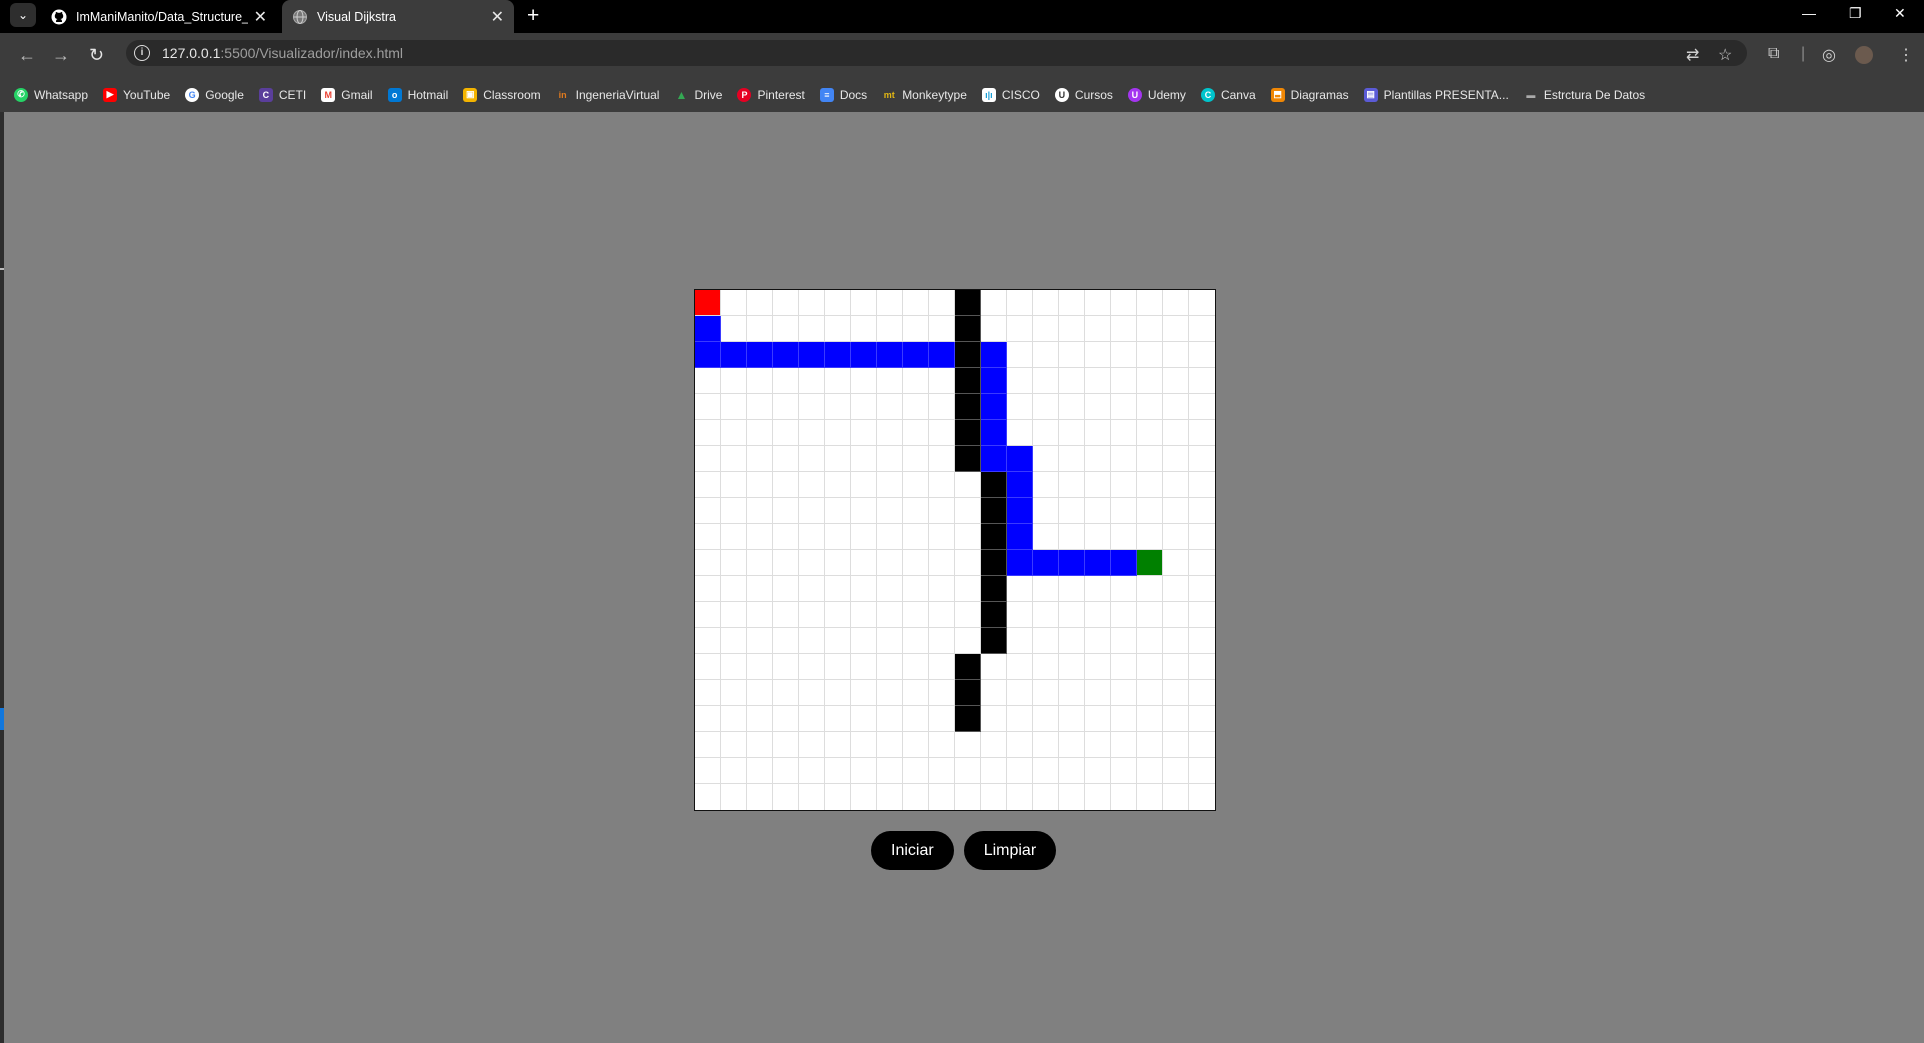  What do you see at coordinates (608, 95) in the screenshot?
I see `bookmark-ingeneria-virtual: in IngeneriaVirtual` at bounding box center [608, 95].